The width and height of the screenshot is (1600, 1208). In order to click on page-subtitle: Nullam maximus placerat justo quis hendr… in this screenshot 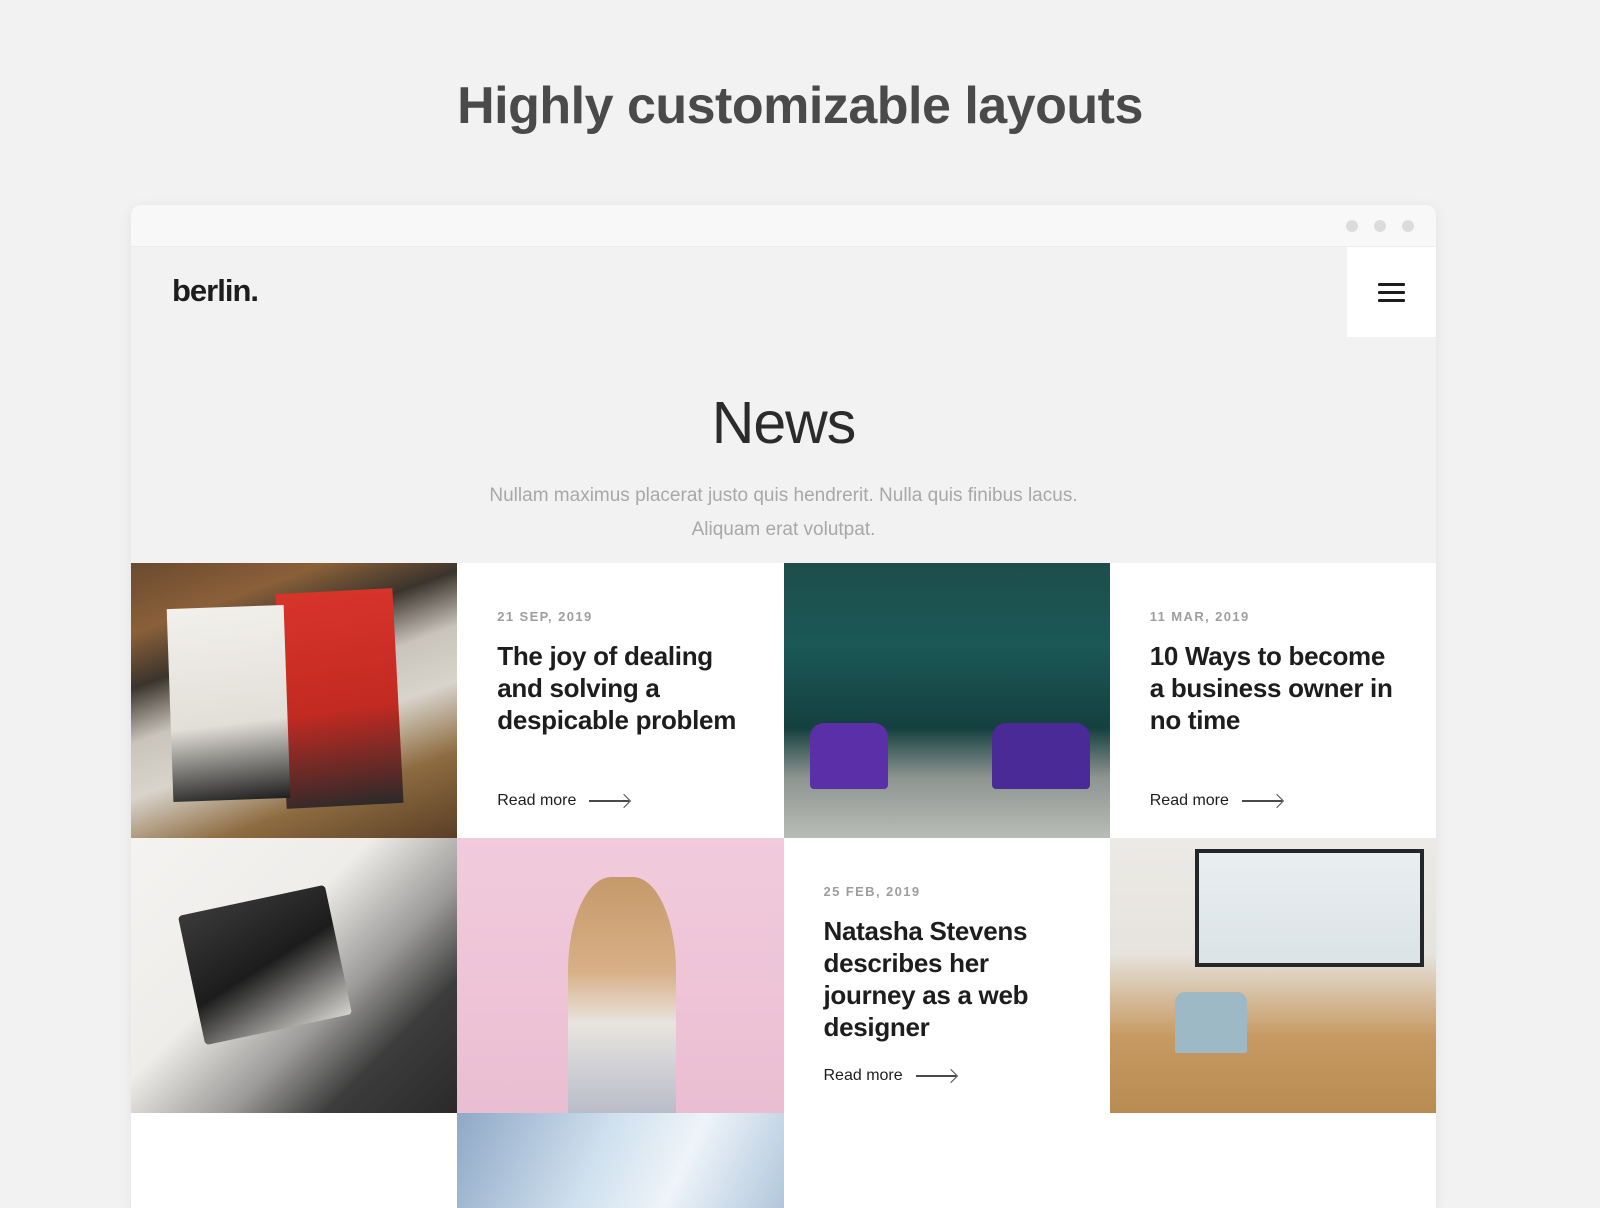, I will do `click(783, 512)`.